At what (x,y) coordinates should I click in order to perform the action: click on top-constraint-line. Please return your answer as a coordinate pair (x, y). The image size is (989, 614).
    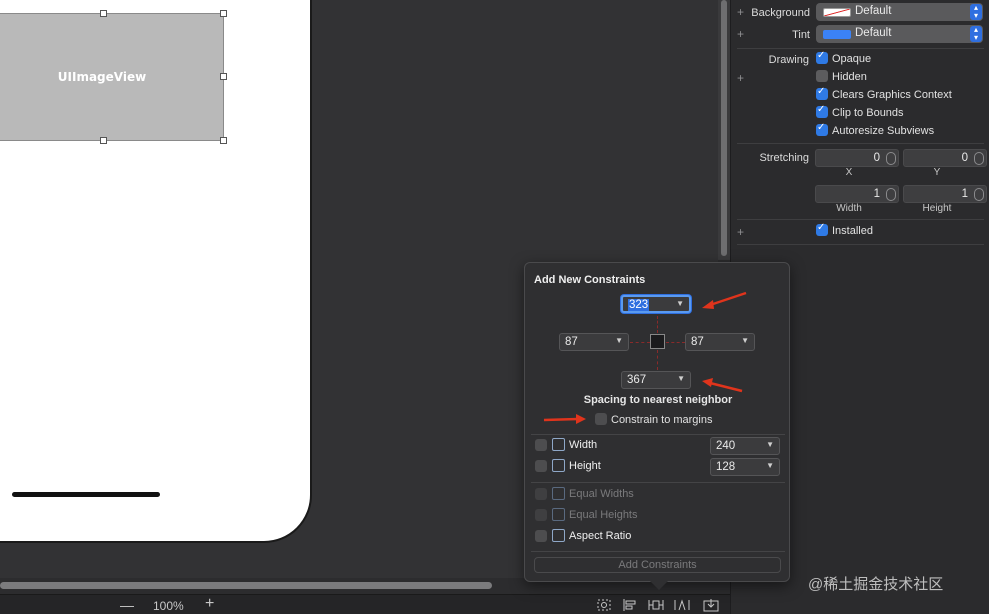
    Looking at the image, I should click on (657, 324).